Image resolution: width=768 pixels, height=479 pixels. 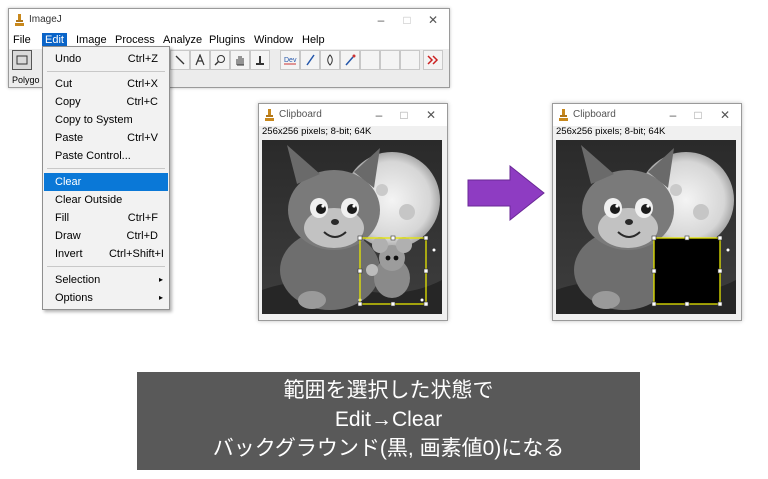 I want to click on rectangle-tool, so click(x=22, y=60).